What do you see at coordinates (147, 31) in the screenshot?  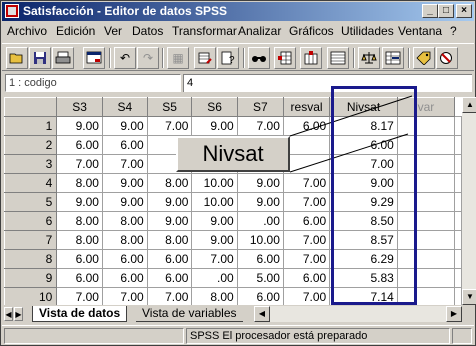 I see `menu-datos: Datos` at bounding box center [147, 31].